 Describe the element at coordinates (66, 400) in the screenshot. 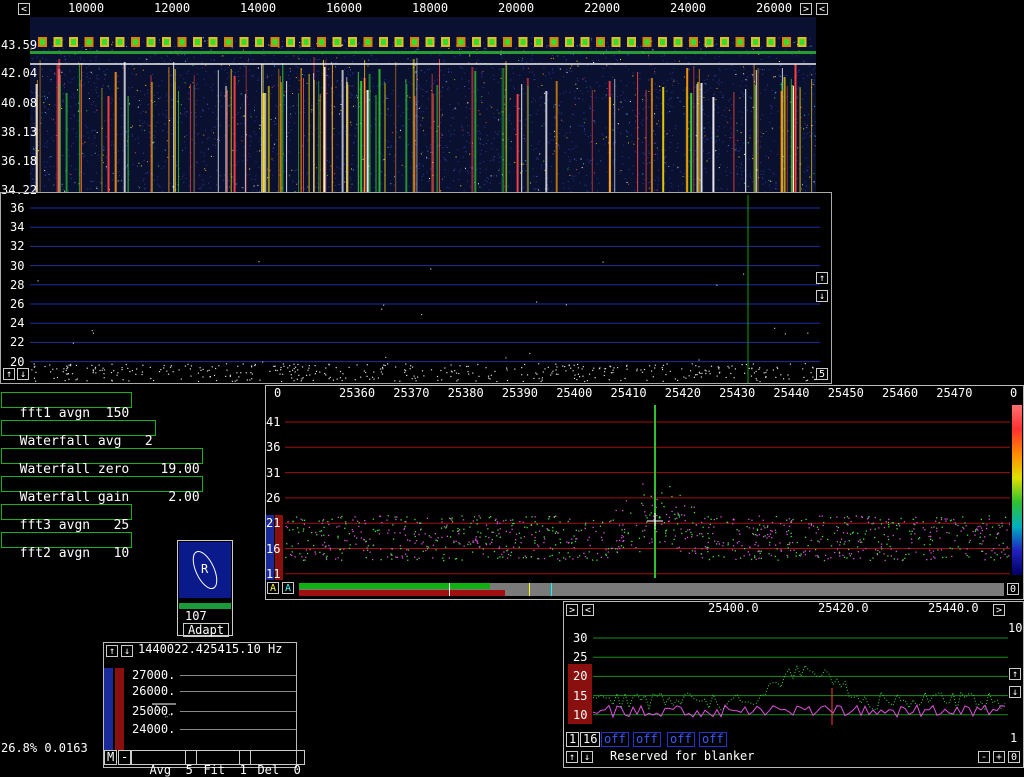

I see `param-fft1-avgn: fft1 avgn 150` at that location.